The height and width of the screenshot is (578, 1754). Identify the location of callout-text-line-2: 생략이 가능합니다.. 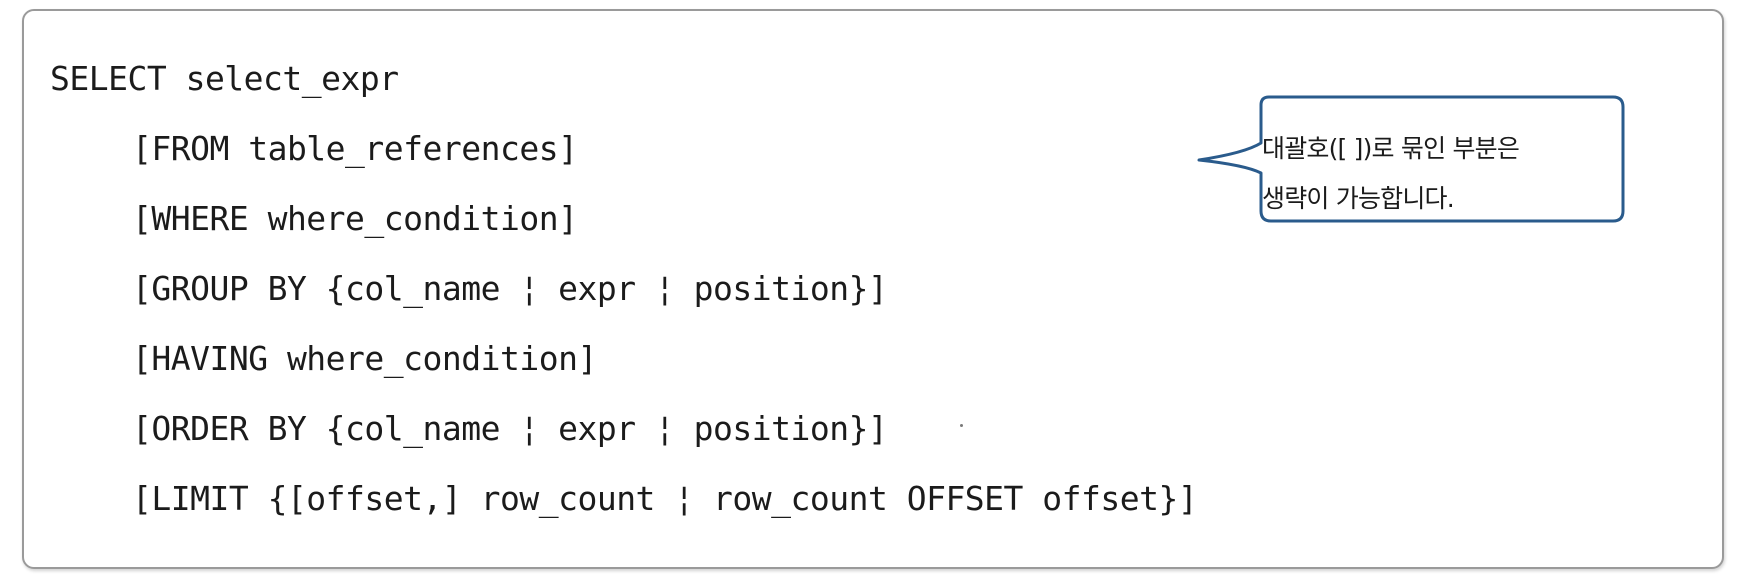
(1358, 198).